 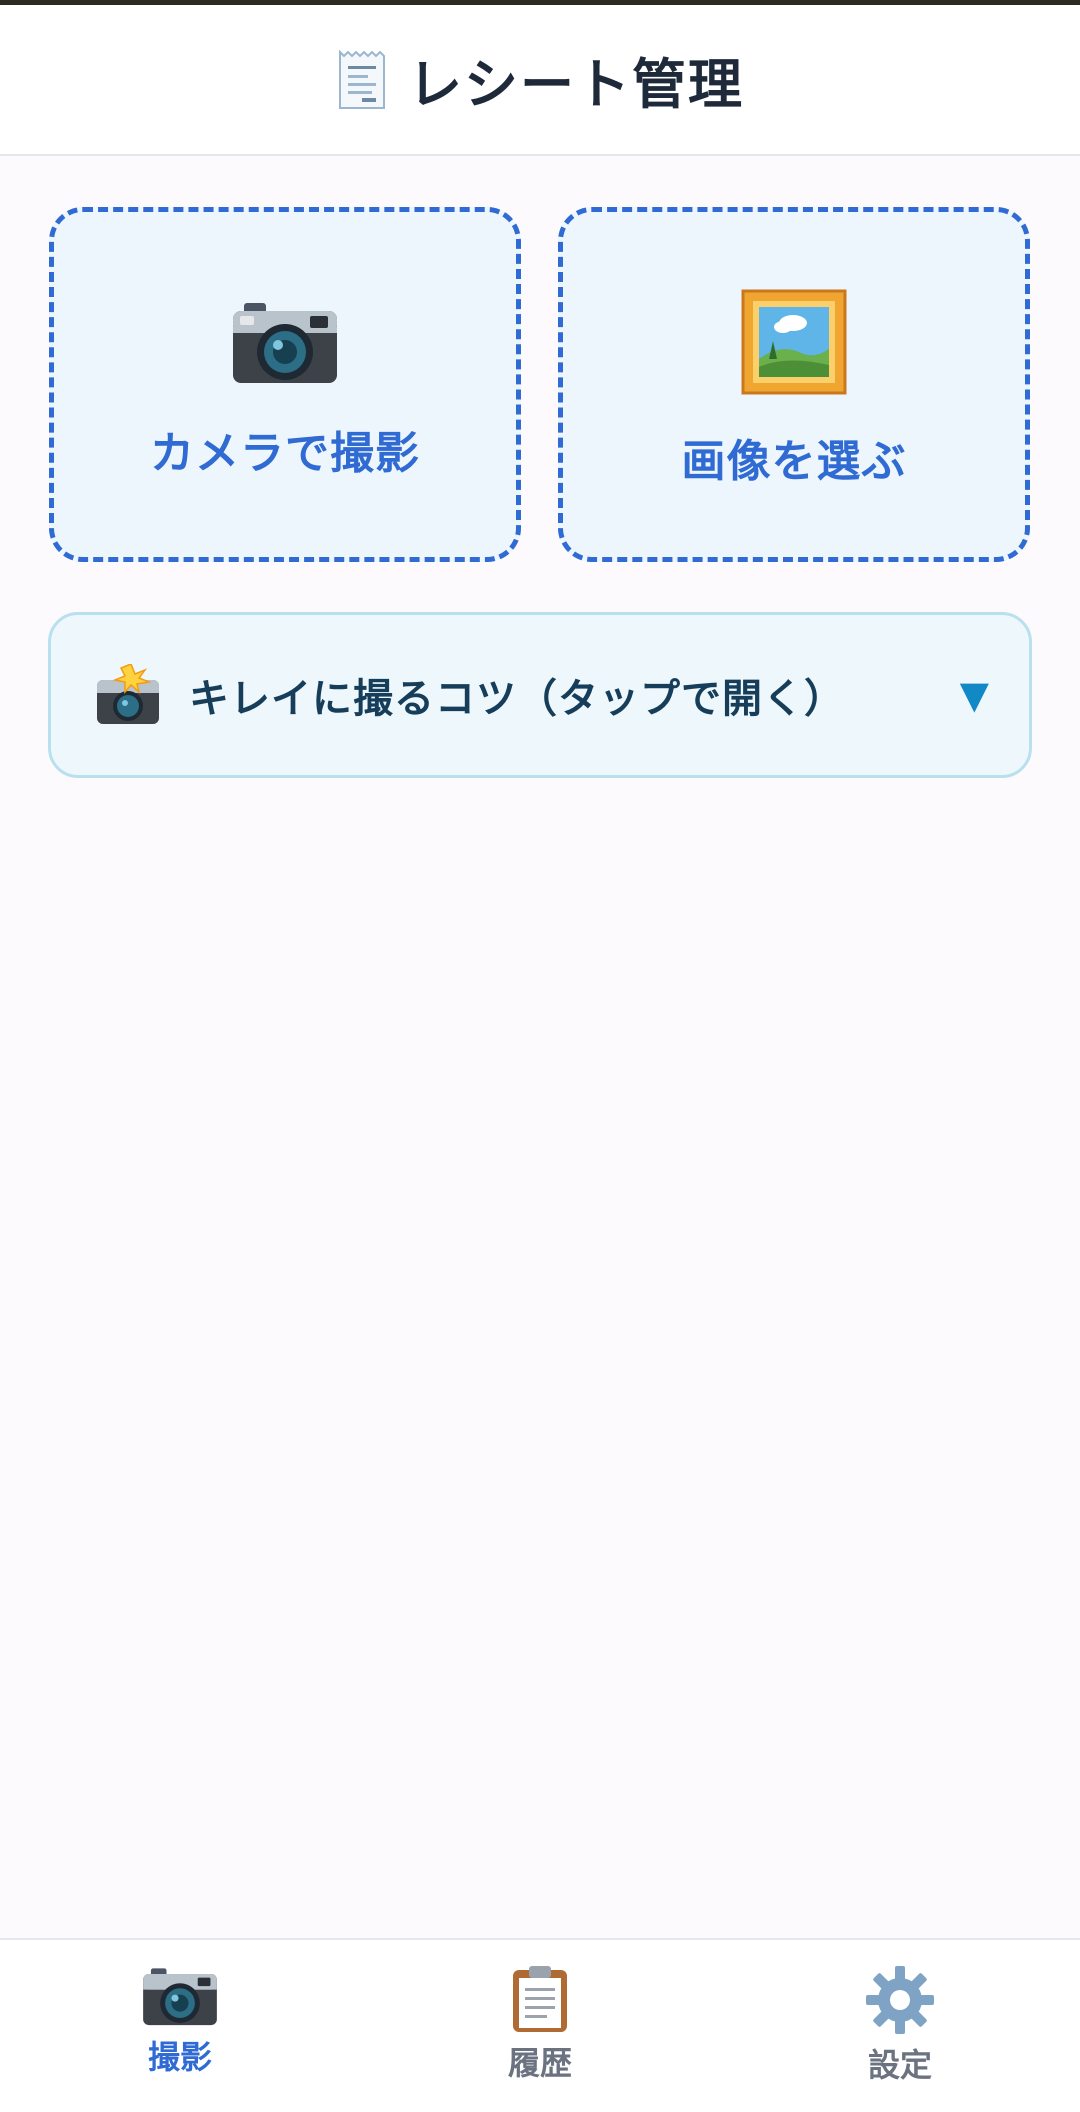 I want to click on receipt-icon, so click(x=362, y=79).